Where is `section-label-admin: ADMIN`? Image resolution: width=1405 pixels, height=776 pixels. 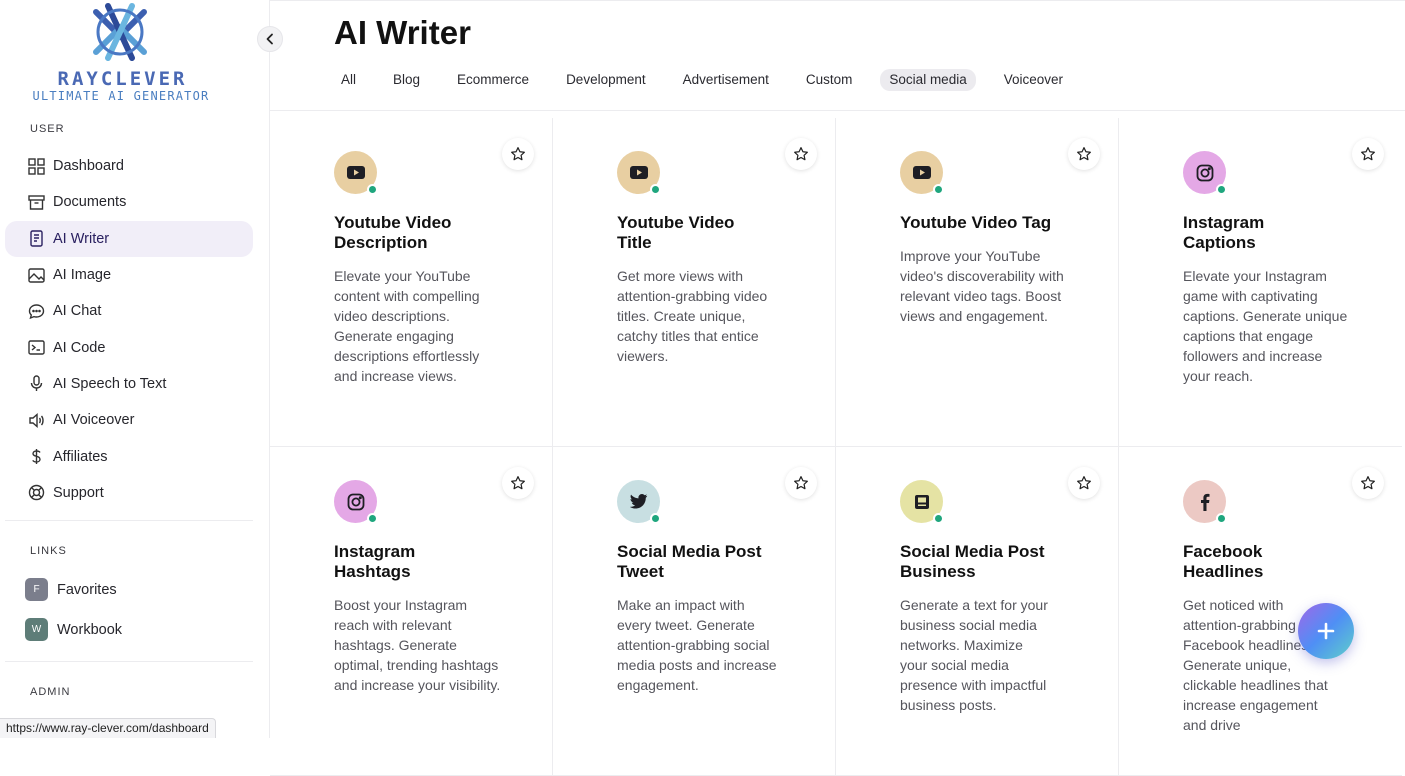 section-label-admin: ADMIN is located at coordinates (50, 692).